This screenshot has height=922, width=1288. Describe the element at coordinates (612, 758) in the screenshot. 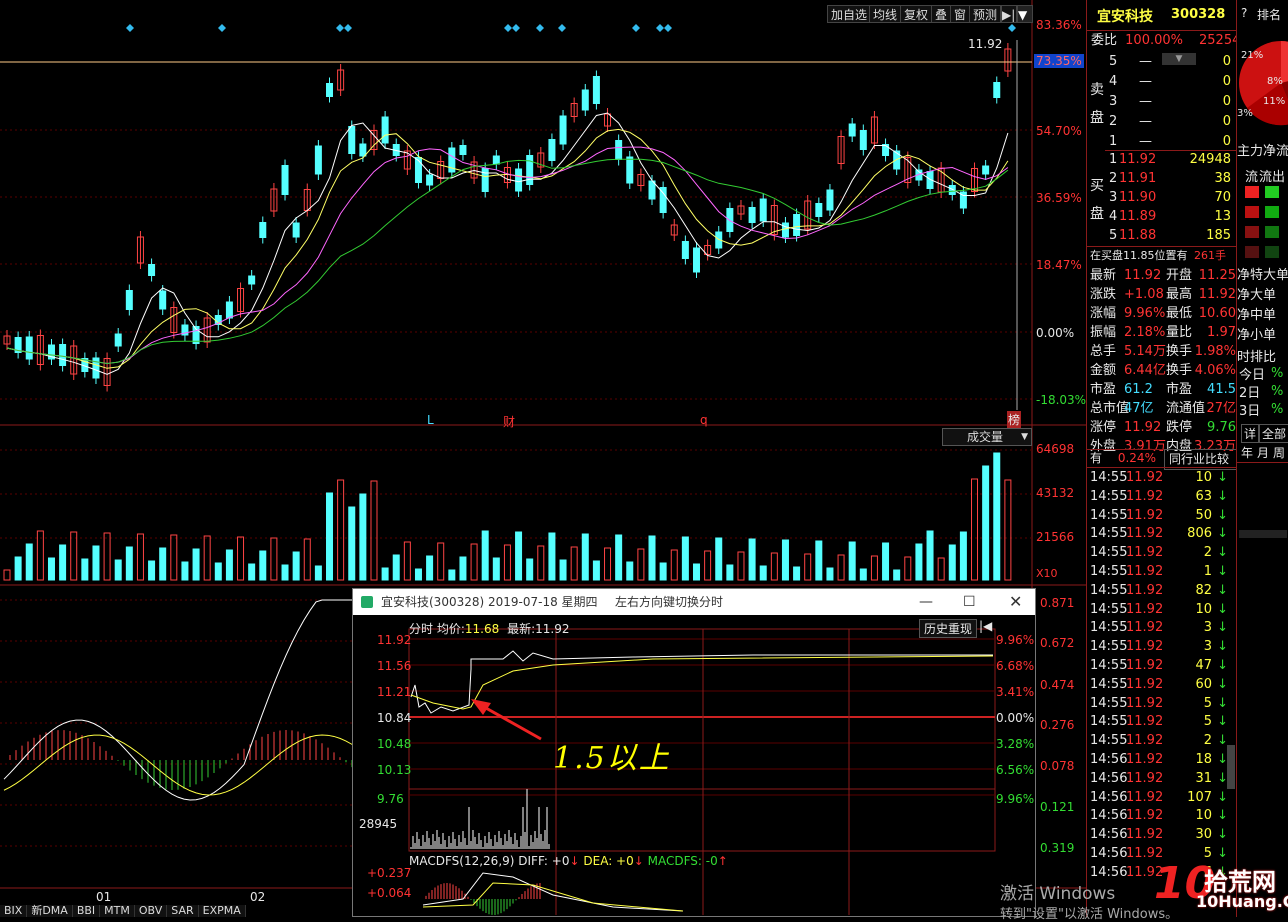

I see `handwritten-annotation: 1.5以上` at that location.